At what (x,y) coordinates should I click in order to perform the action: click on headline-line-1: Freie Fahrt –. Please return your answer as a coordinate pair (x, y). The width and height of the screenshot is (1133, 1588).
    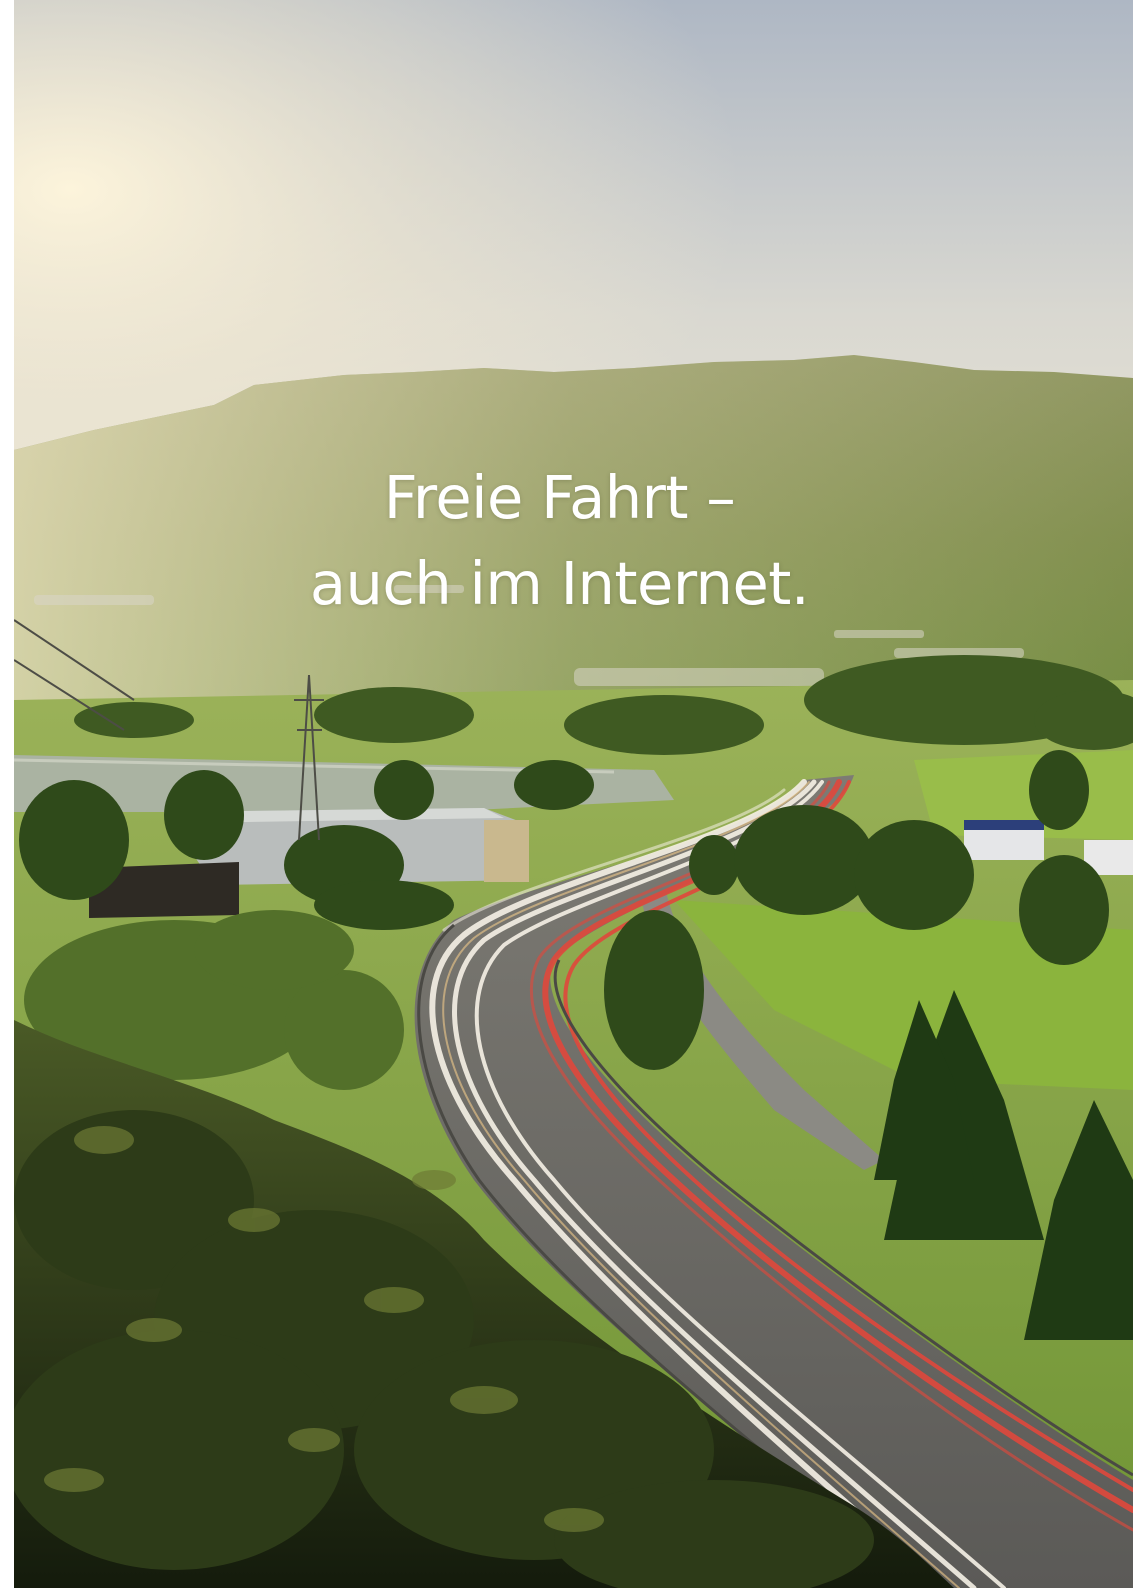
    Looking at the image, I should click on (559, 497).